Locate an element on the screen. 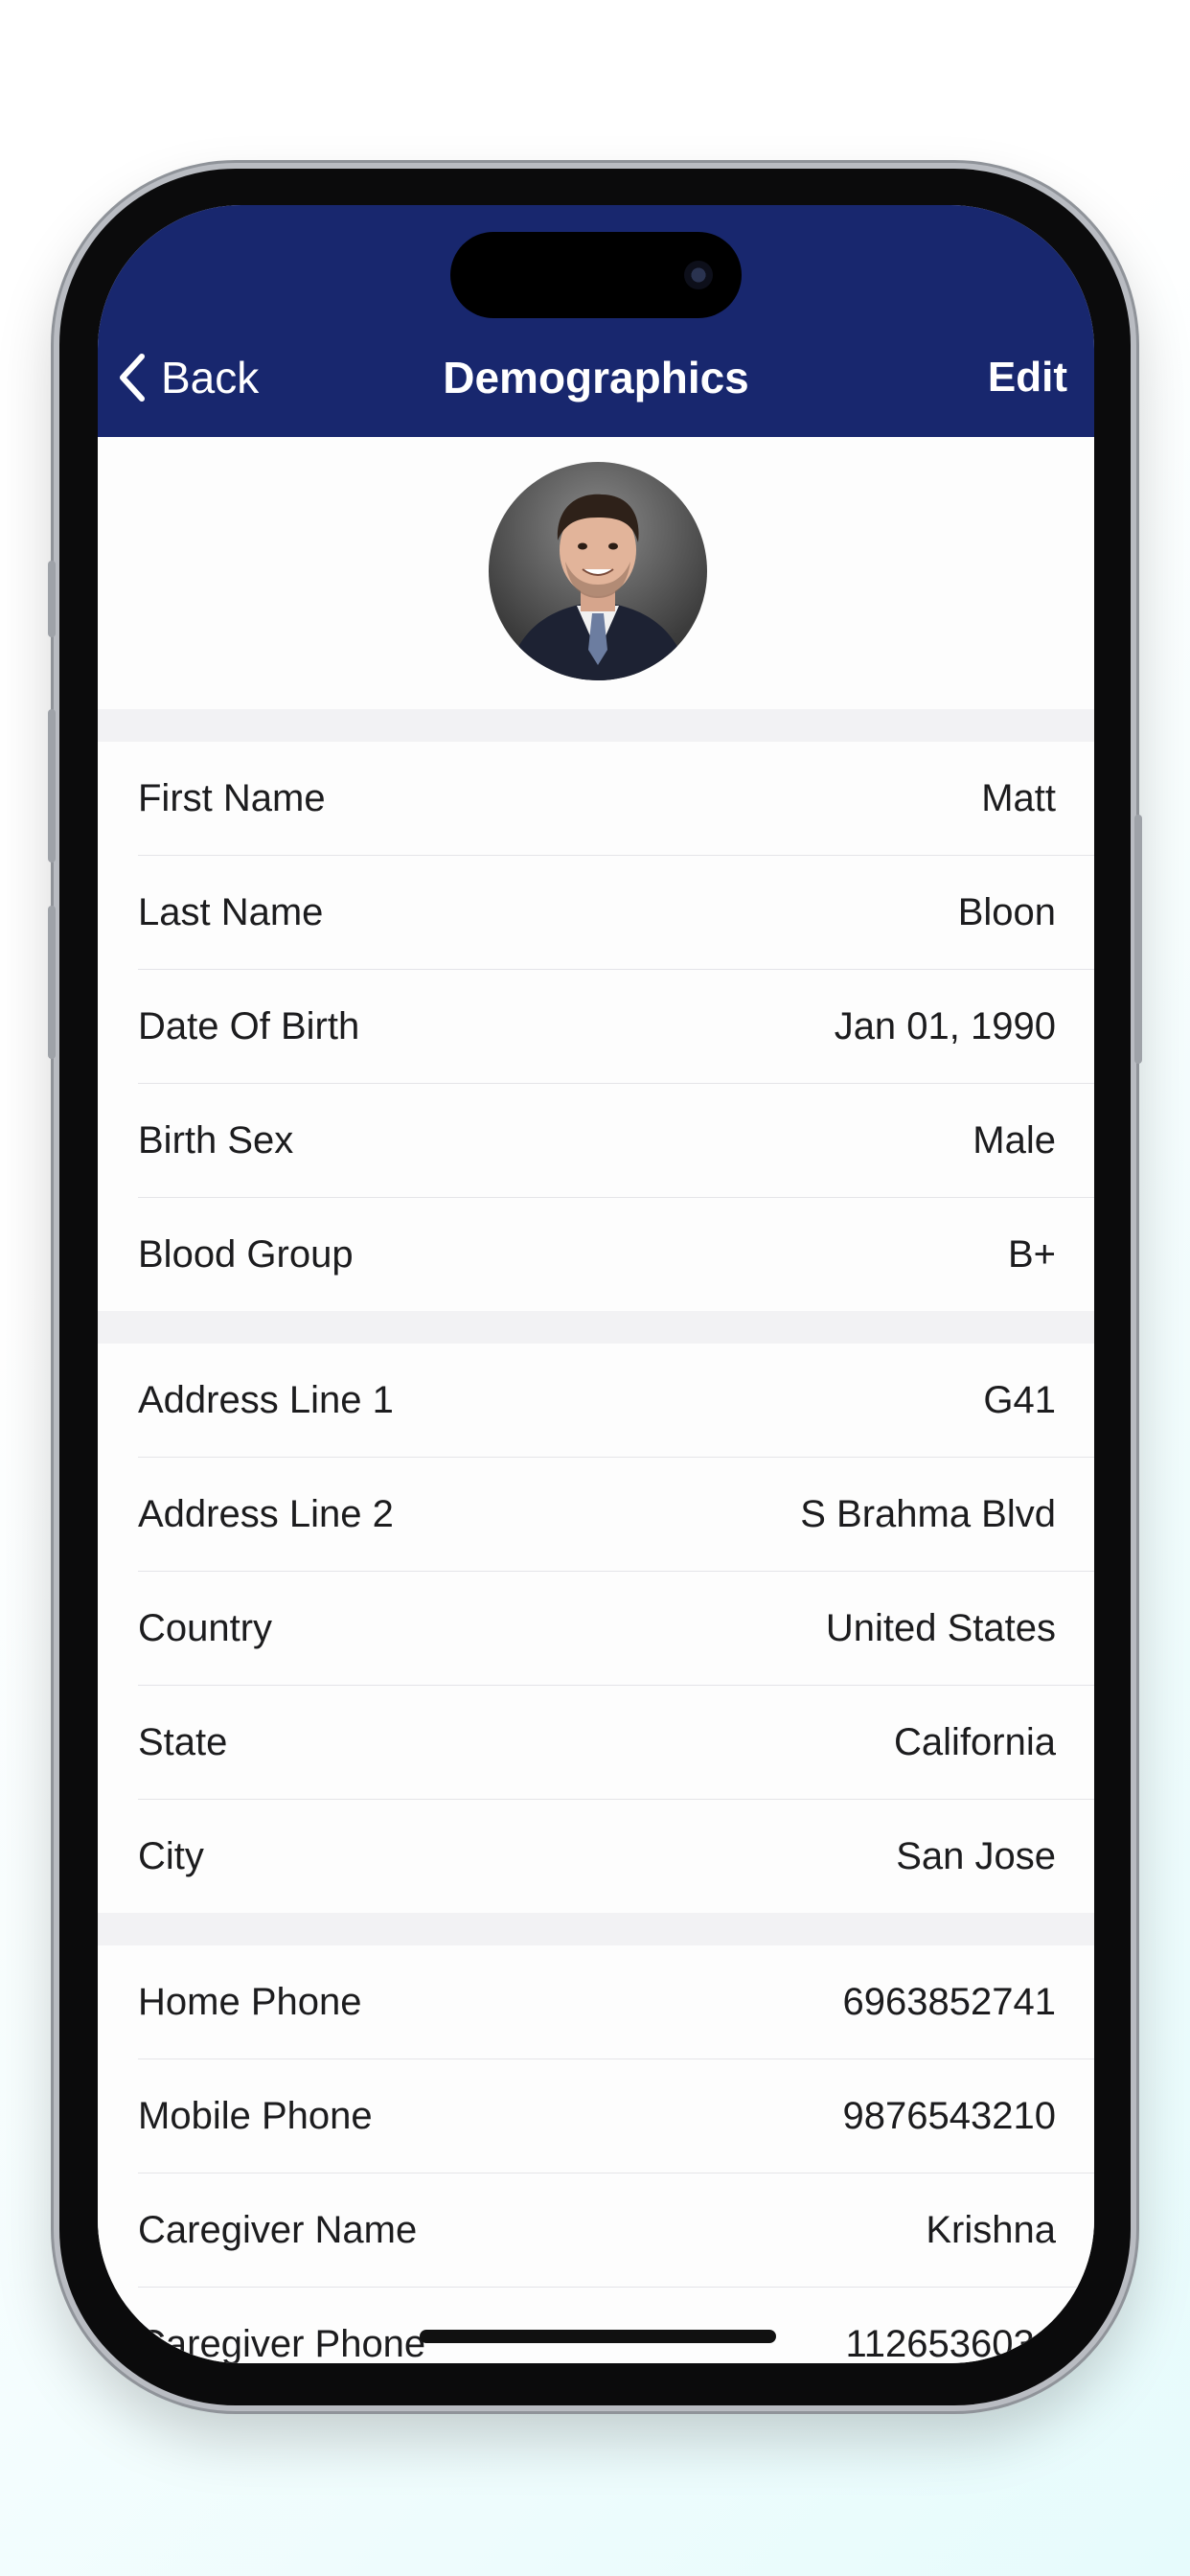 The image size is (1190, 2576). list-item-address-line-1: Address Line 1 G41 is located at coordinates (616, 1401).